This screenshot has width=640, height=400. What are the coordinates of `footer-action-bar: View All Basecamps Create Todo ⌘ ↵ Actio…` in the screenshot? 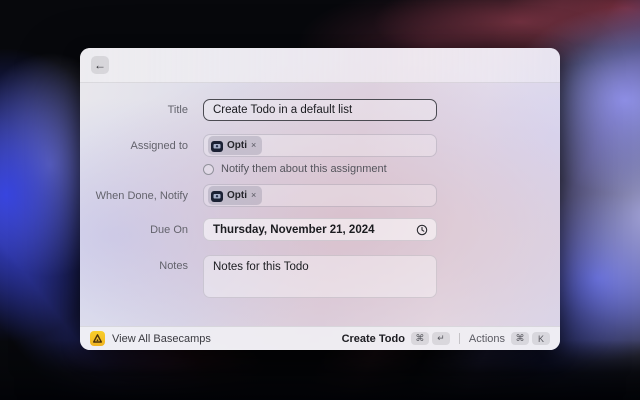 It's located at (320, 338).